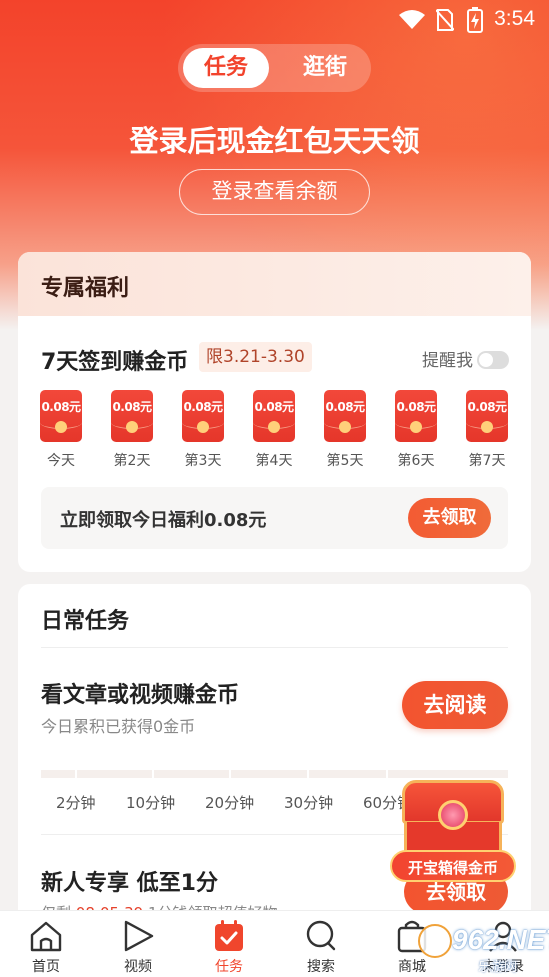 This screenshot has width=549, height=977. I want to click on status-time: 3:54, so click(514, 18).